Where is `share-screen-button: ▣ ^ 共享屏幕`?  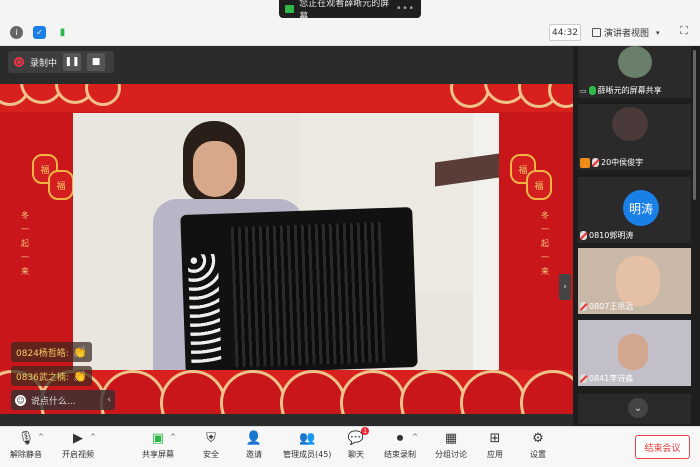
share-screen-button: ▣ ^ 共享屏幕 is located at coordinates (159, 448).